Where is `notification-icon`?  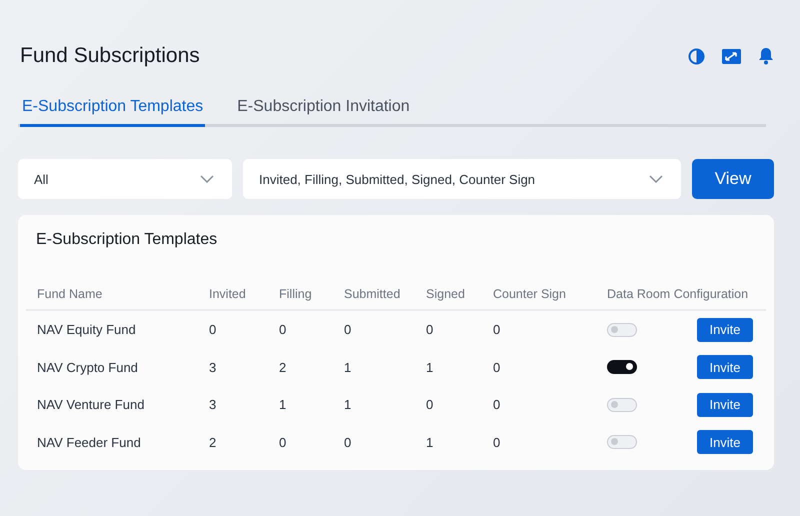
notification-icon is located at coordinates (766, 56).